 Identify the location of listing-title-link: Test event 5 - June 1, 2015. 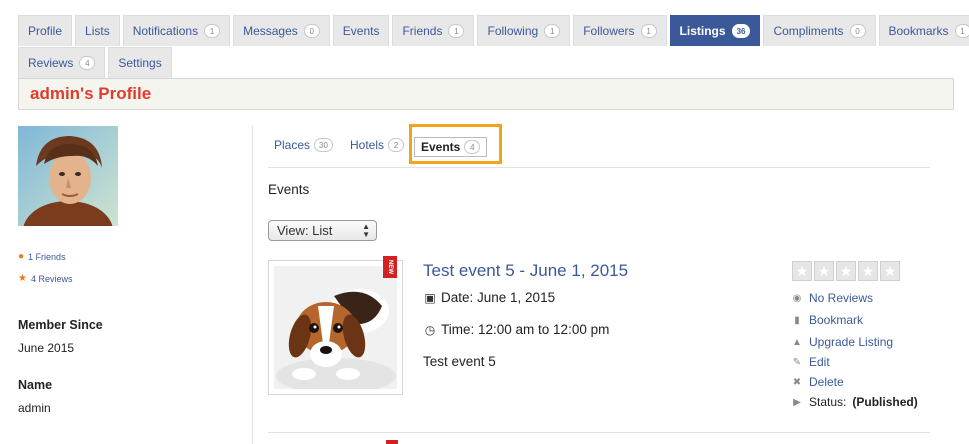
(525, 271).